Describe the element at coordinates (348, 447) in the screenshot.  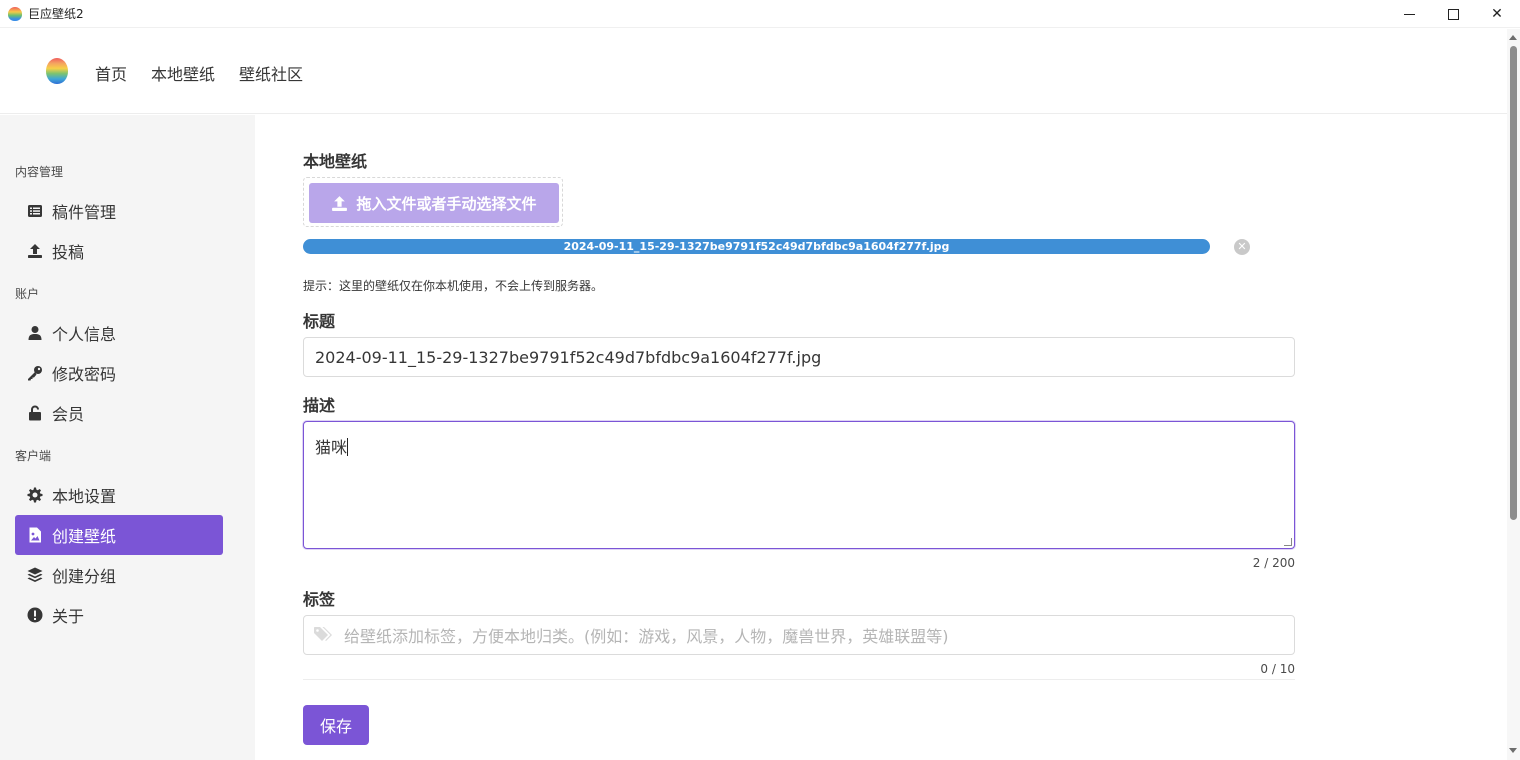
I see `text-caret` at that location.